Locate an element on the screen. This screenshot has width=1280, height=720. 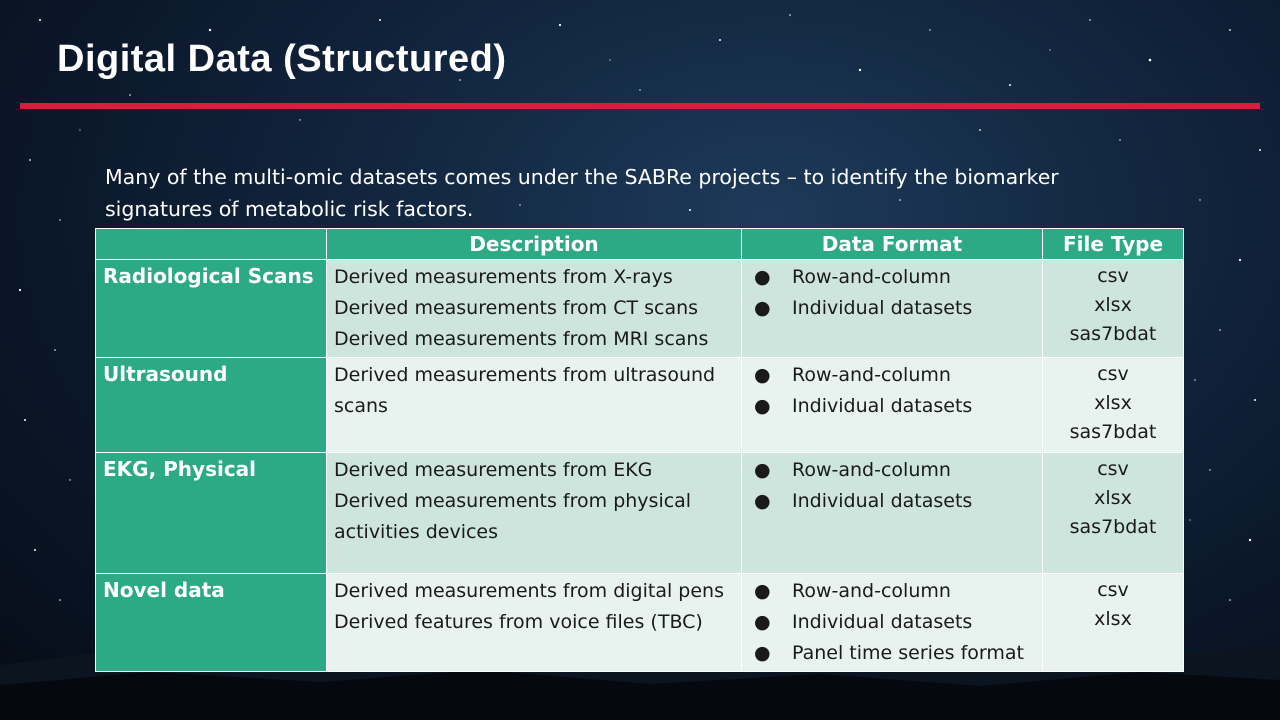
header-category is located at coordinates (211, 244).